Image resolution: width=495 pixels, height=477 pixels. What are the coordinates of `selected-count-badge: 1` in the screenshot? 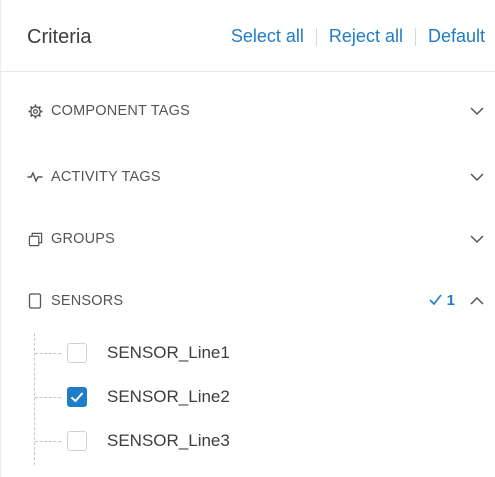 It's located at (442, 300).